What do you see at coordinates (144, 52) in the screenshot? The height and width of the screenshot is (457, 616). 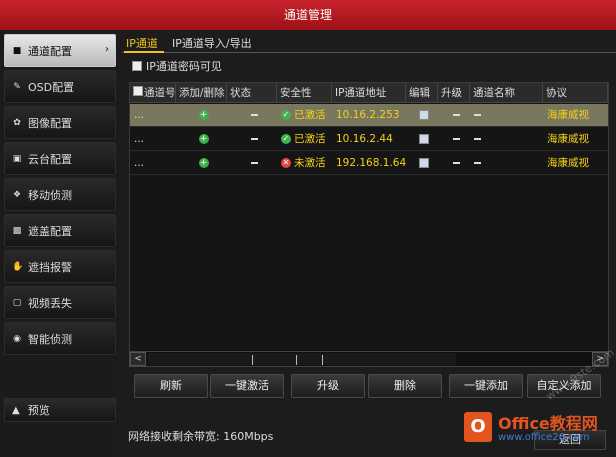 I see `active-tab-indicator` at bounding box center [144, 52].